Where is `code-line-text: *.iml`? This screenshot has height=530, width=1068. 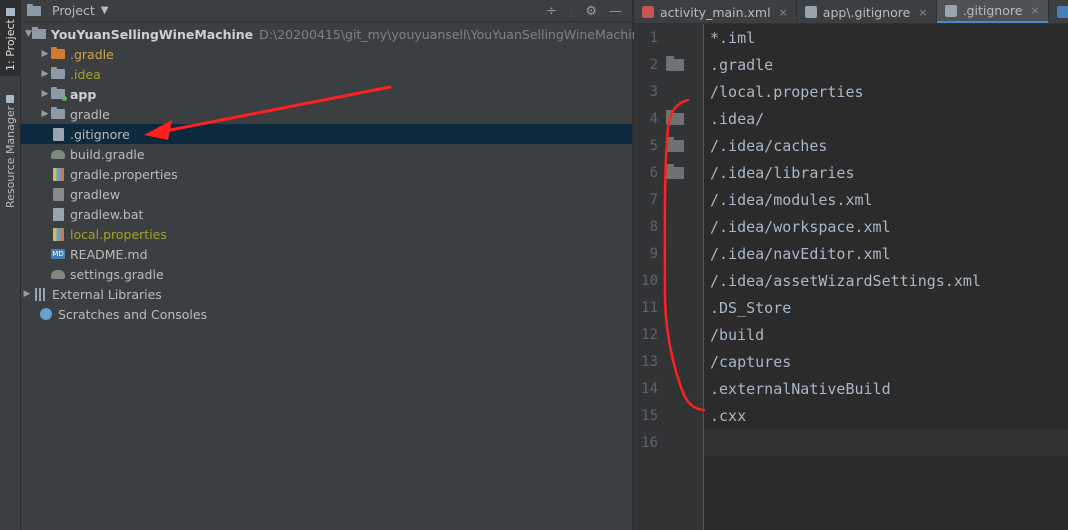
code-line-text: *.iml is located at coordinates (733, 37).